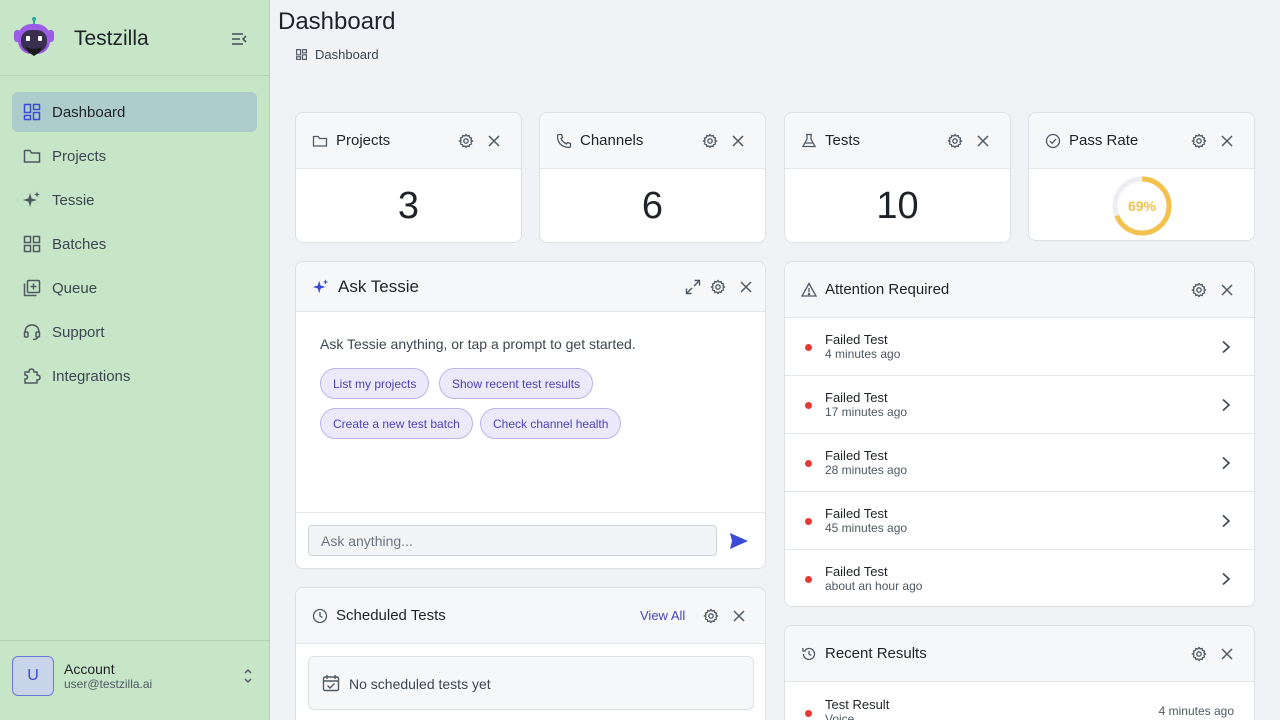  What do you see at coordinates (134, 376) in the screenshot?
I see `sidebar-item-integrations: Integrations` at bounding box center [134, 376].